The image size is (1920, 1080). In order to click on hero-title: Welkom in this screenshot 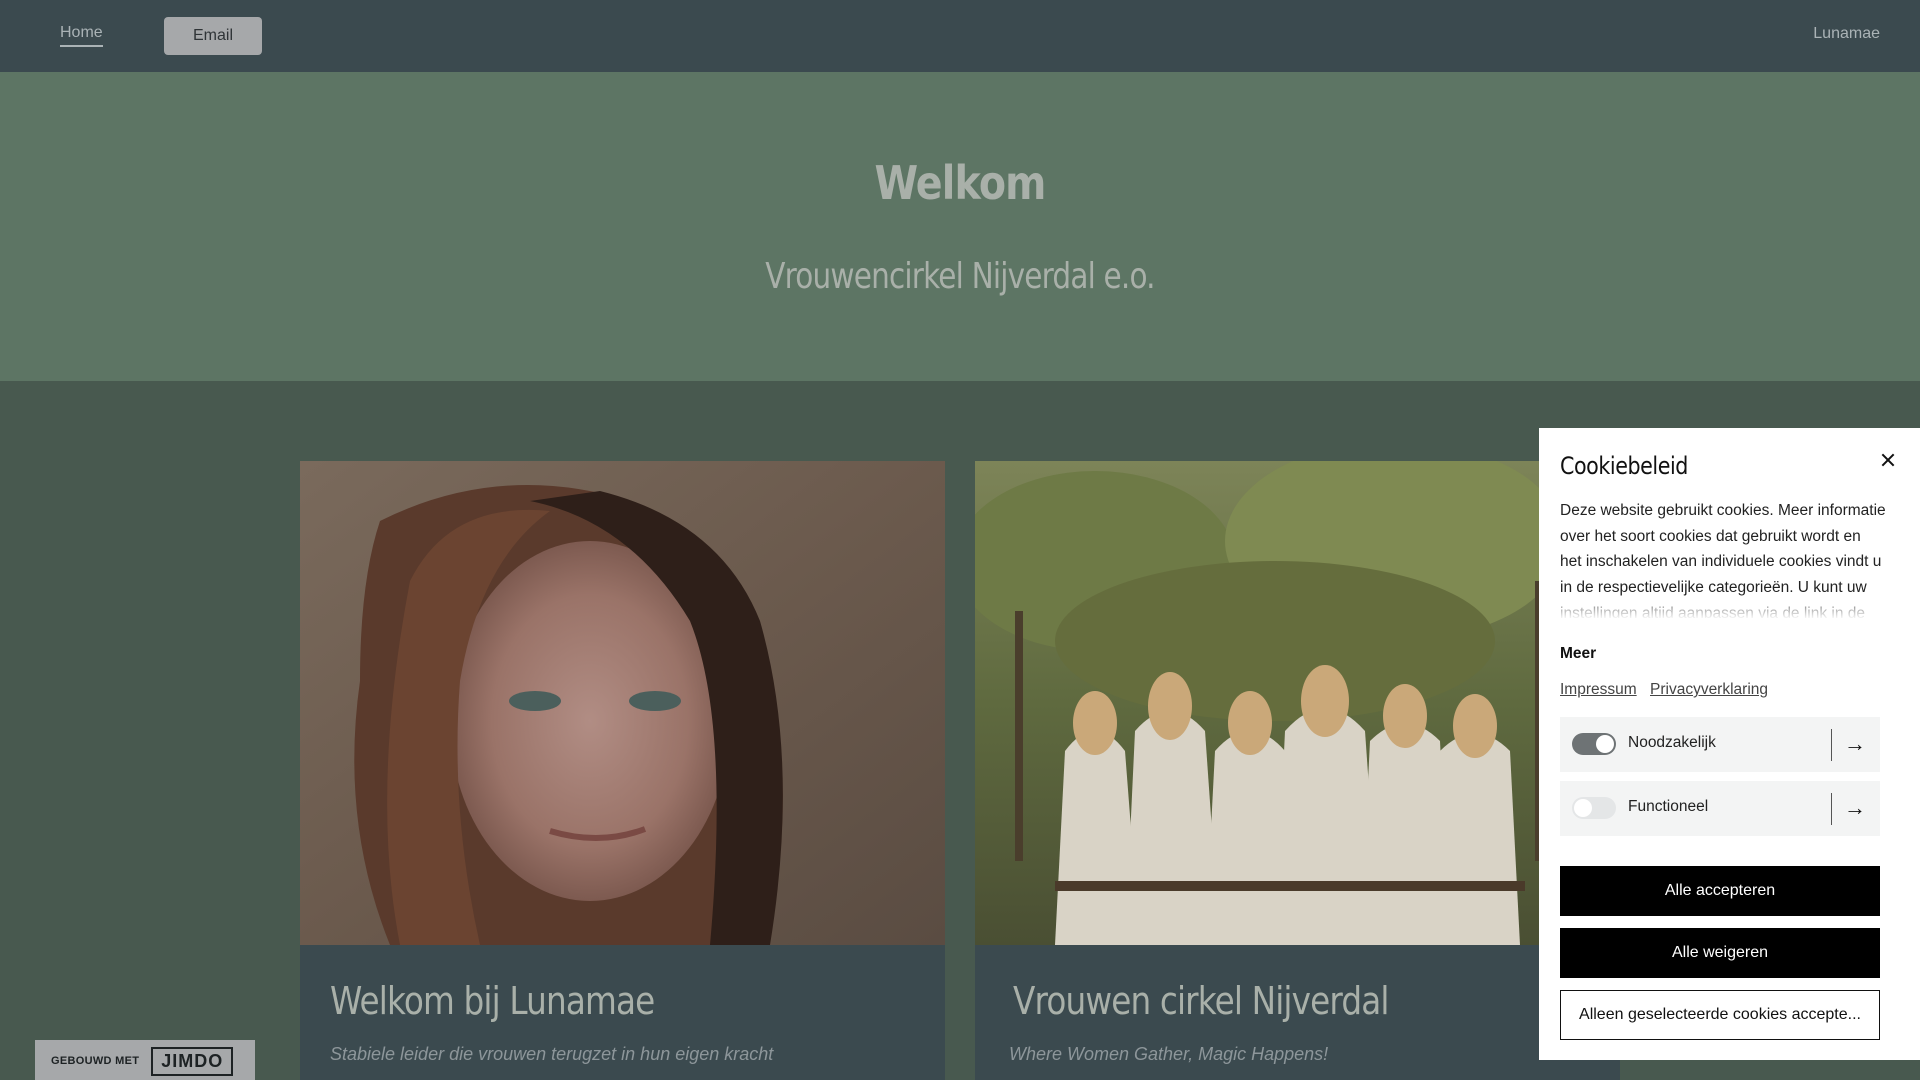, I will do `click(960, 183)`.